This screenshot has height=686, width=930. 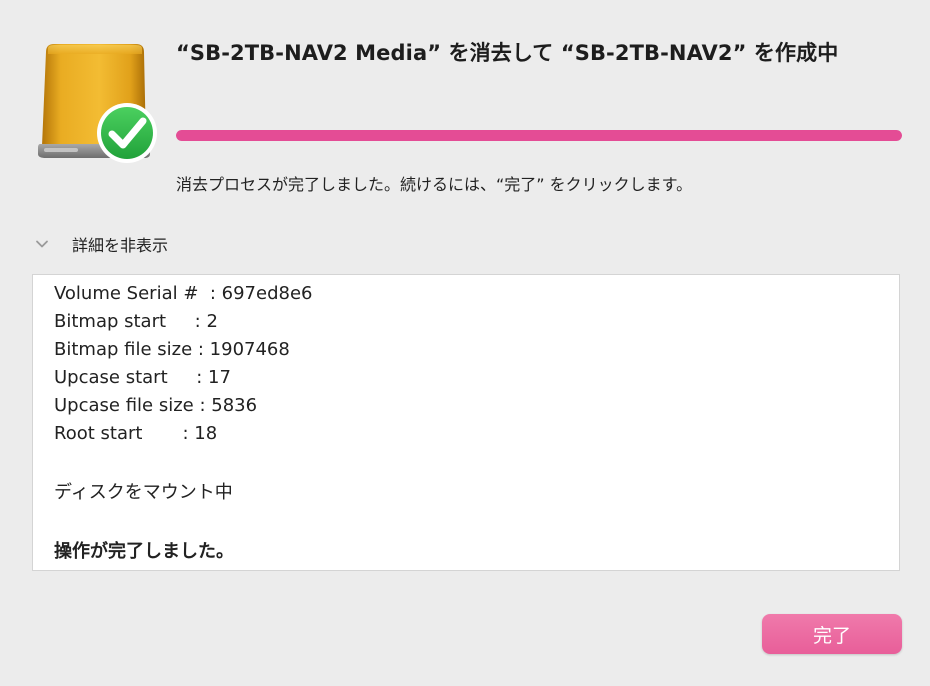 What do you see at coordinates (136, 433) in the screenshot?
I see `log-line: Root start : 18` at bounding box center [136, 433].